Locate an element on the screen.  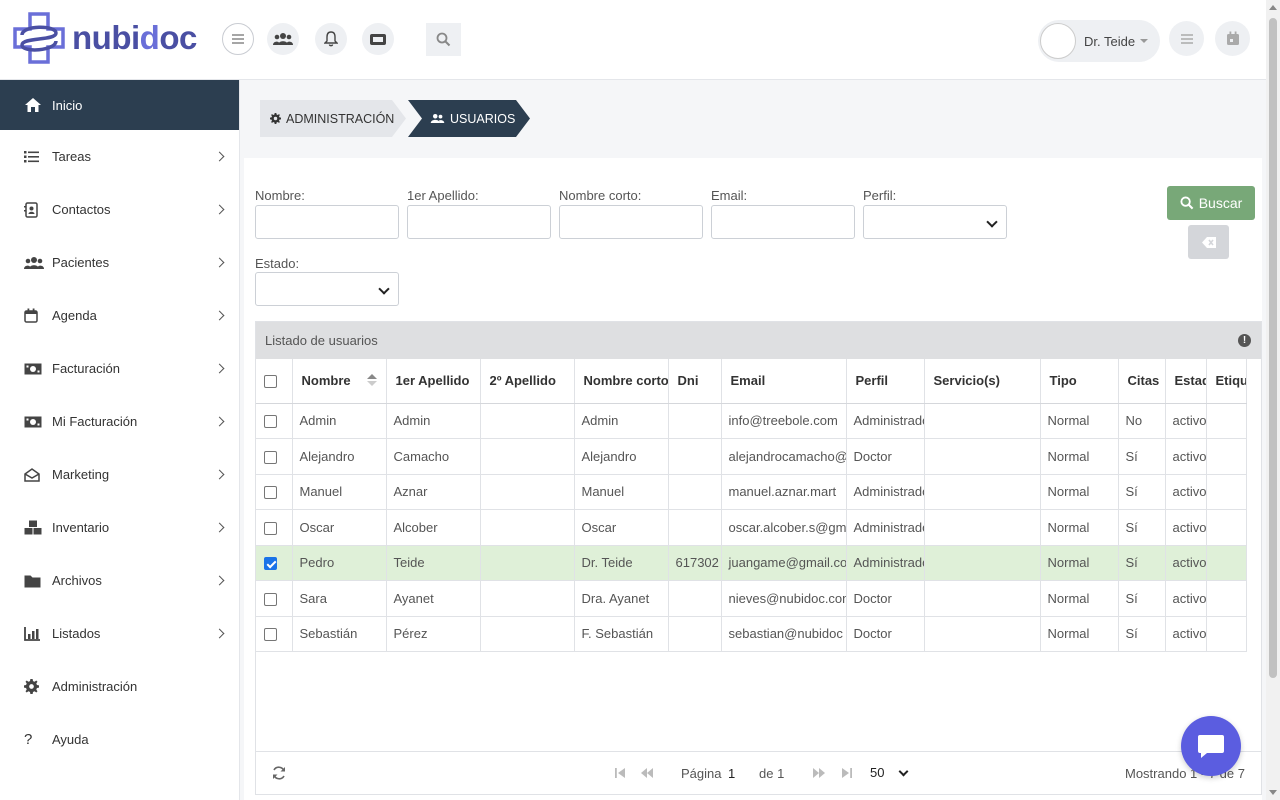
info-icon: ! is located at coordinates (1244, 340).